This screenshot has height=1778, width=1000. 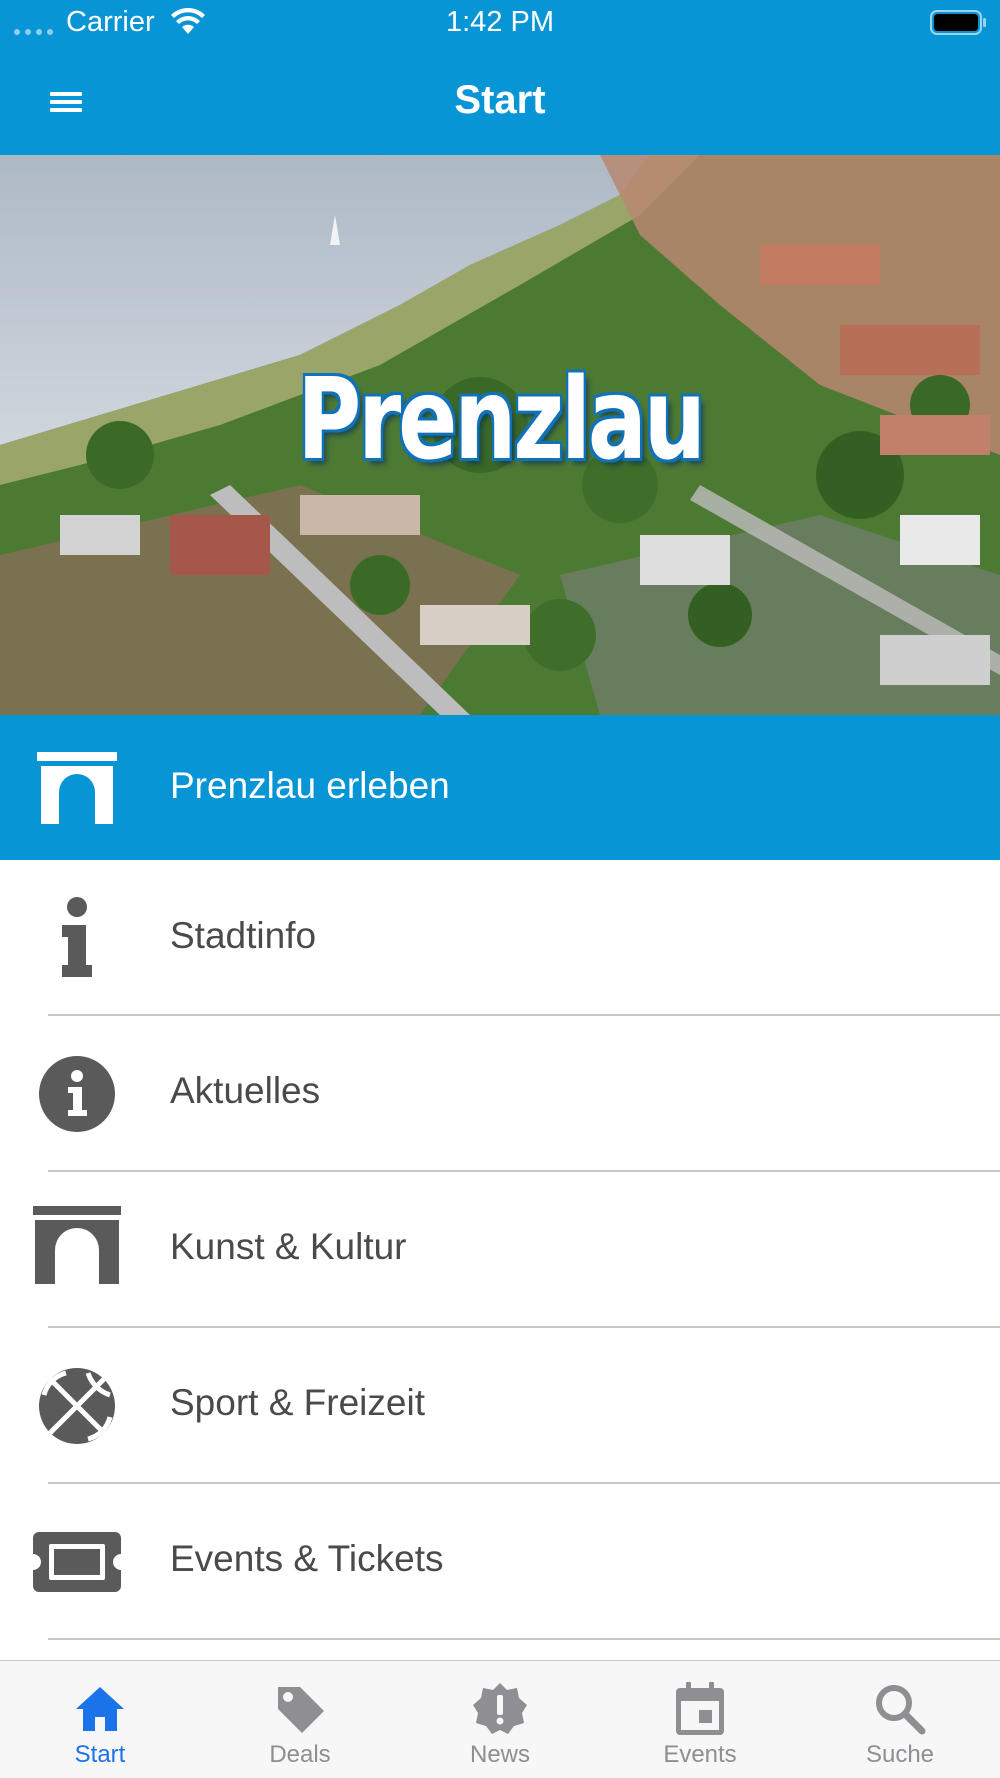 I want to click on tag-icon, so click(x=301, y=1710).